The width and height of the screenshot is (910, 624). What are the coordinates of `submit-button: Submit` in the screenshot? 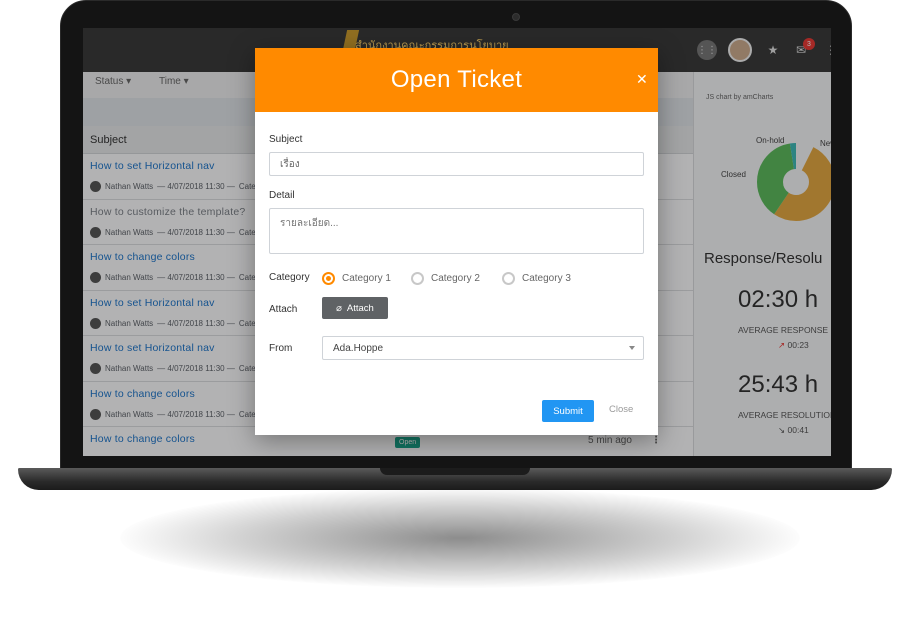 It's located at (568, 411).